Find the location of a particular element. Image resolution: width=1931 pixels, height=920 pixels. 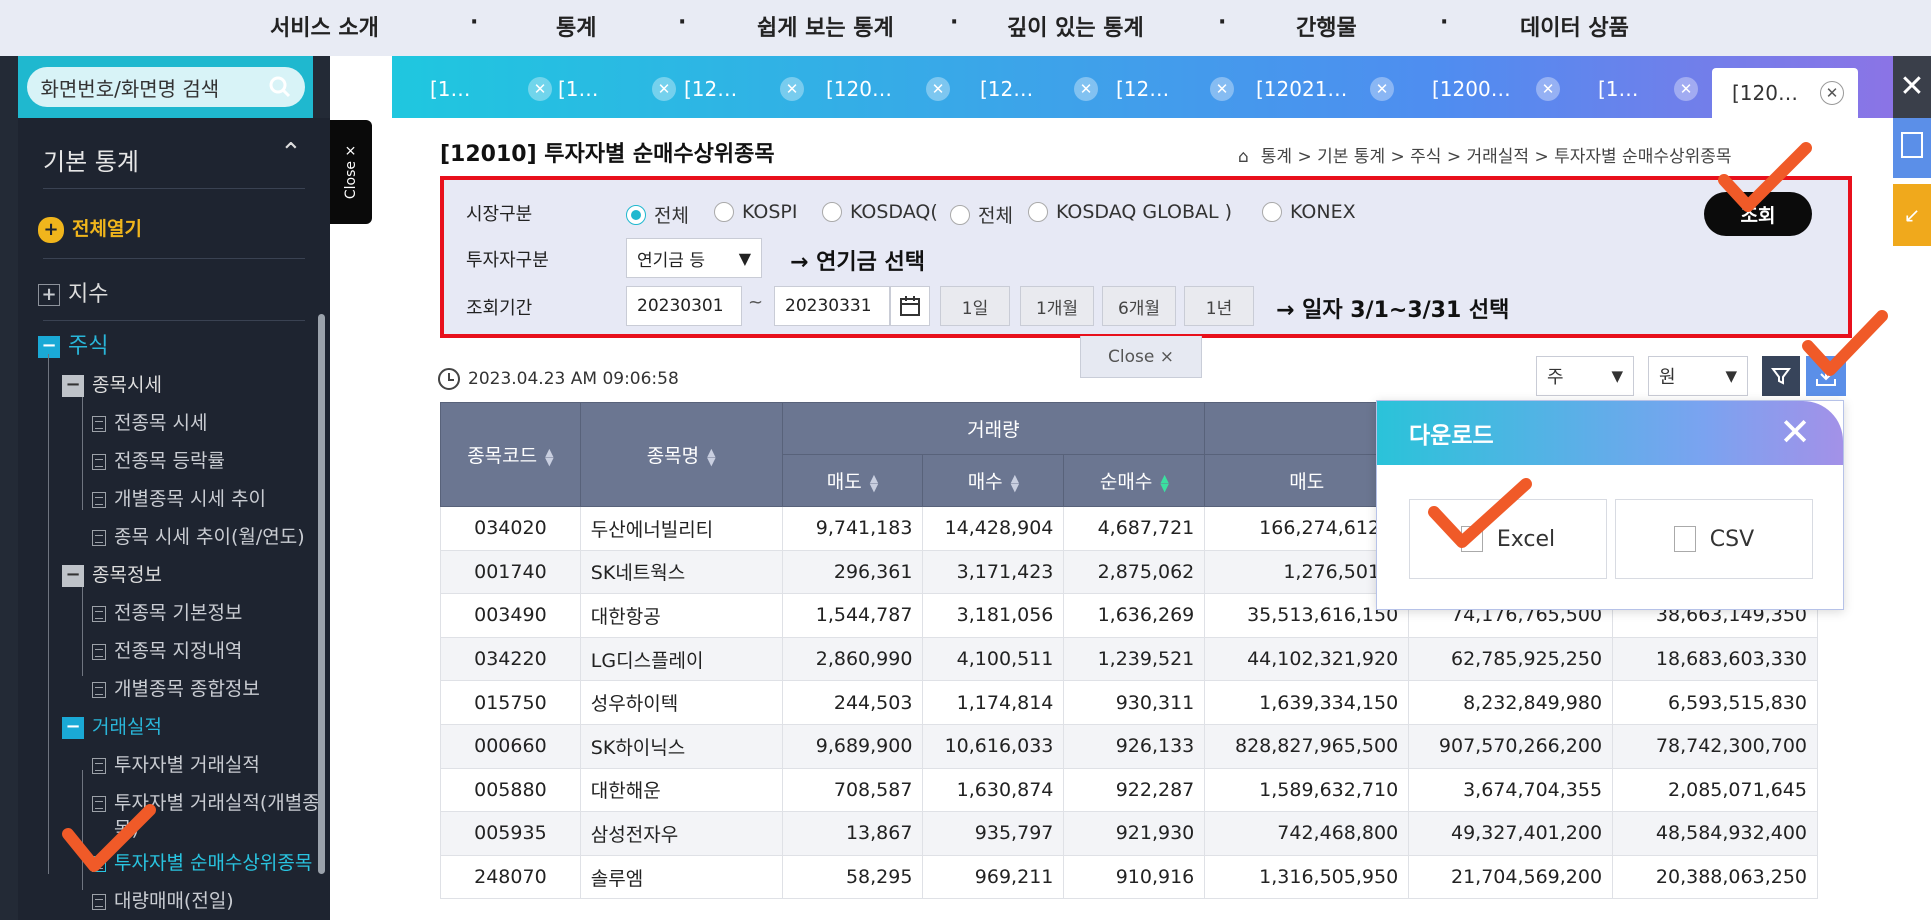

market-radio-kospi: KOSPI is located at coordinates (756, 212).